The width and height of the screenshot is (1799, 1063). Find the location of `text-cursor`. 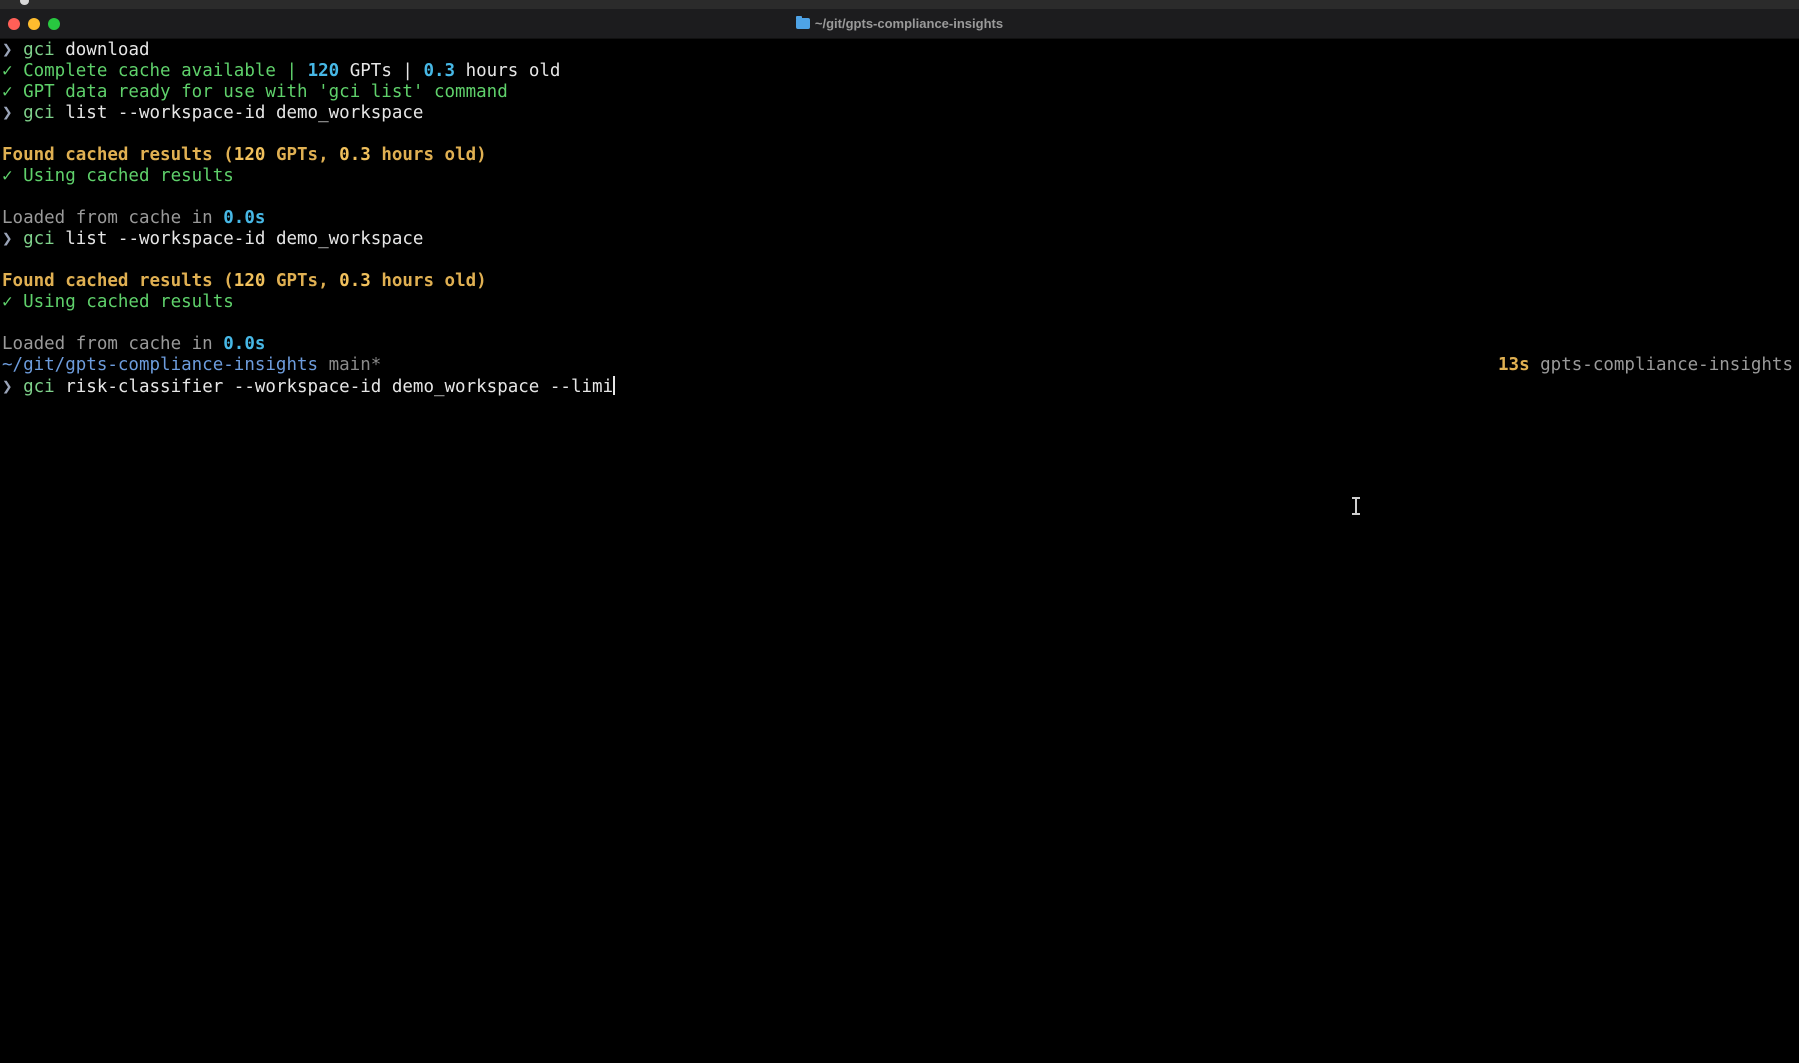

text-cursor is located at coordinates (614, 385).